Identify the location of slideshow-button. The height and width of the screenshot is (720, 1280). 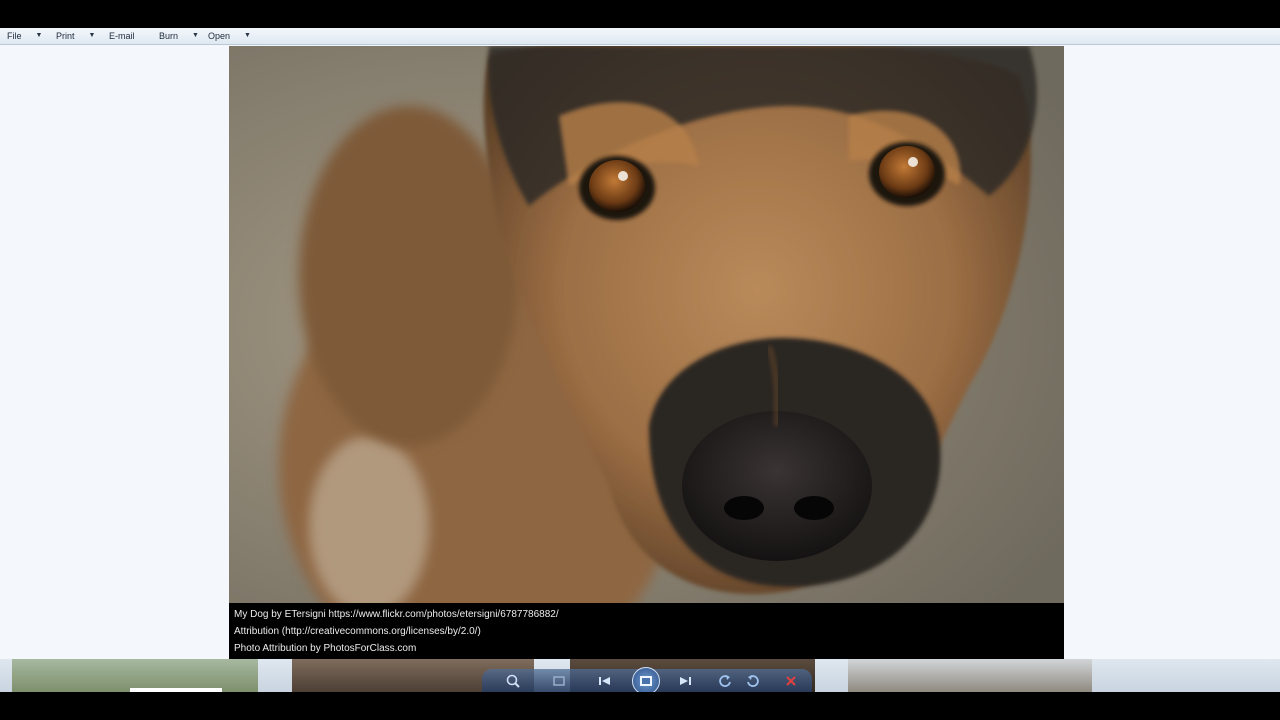
(646, 679).